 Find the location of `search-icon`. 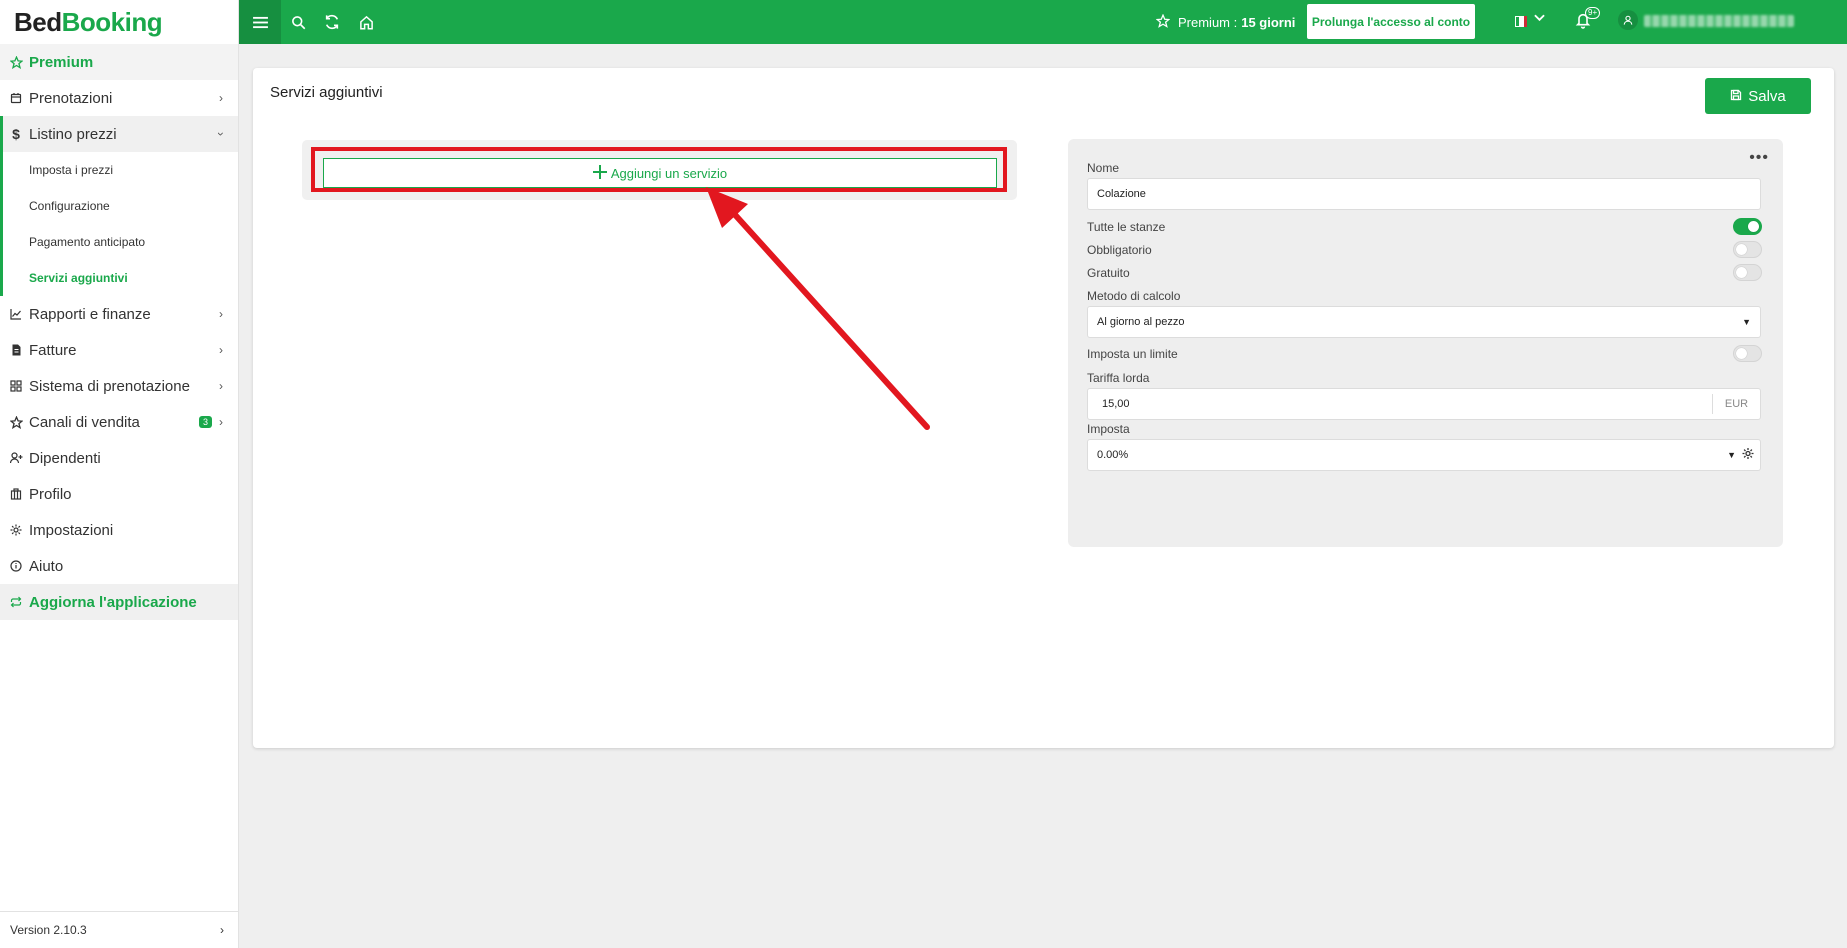

search-icon is located at coordinates (298, 22).